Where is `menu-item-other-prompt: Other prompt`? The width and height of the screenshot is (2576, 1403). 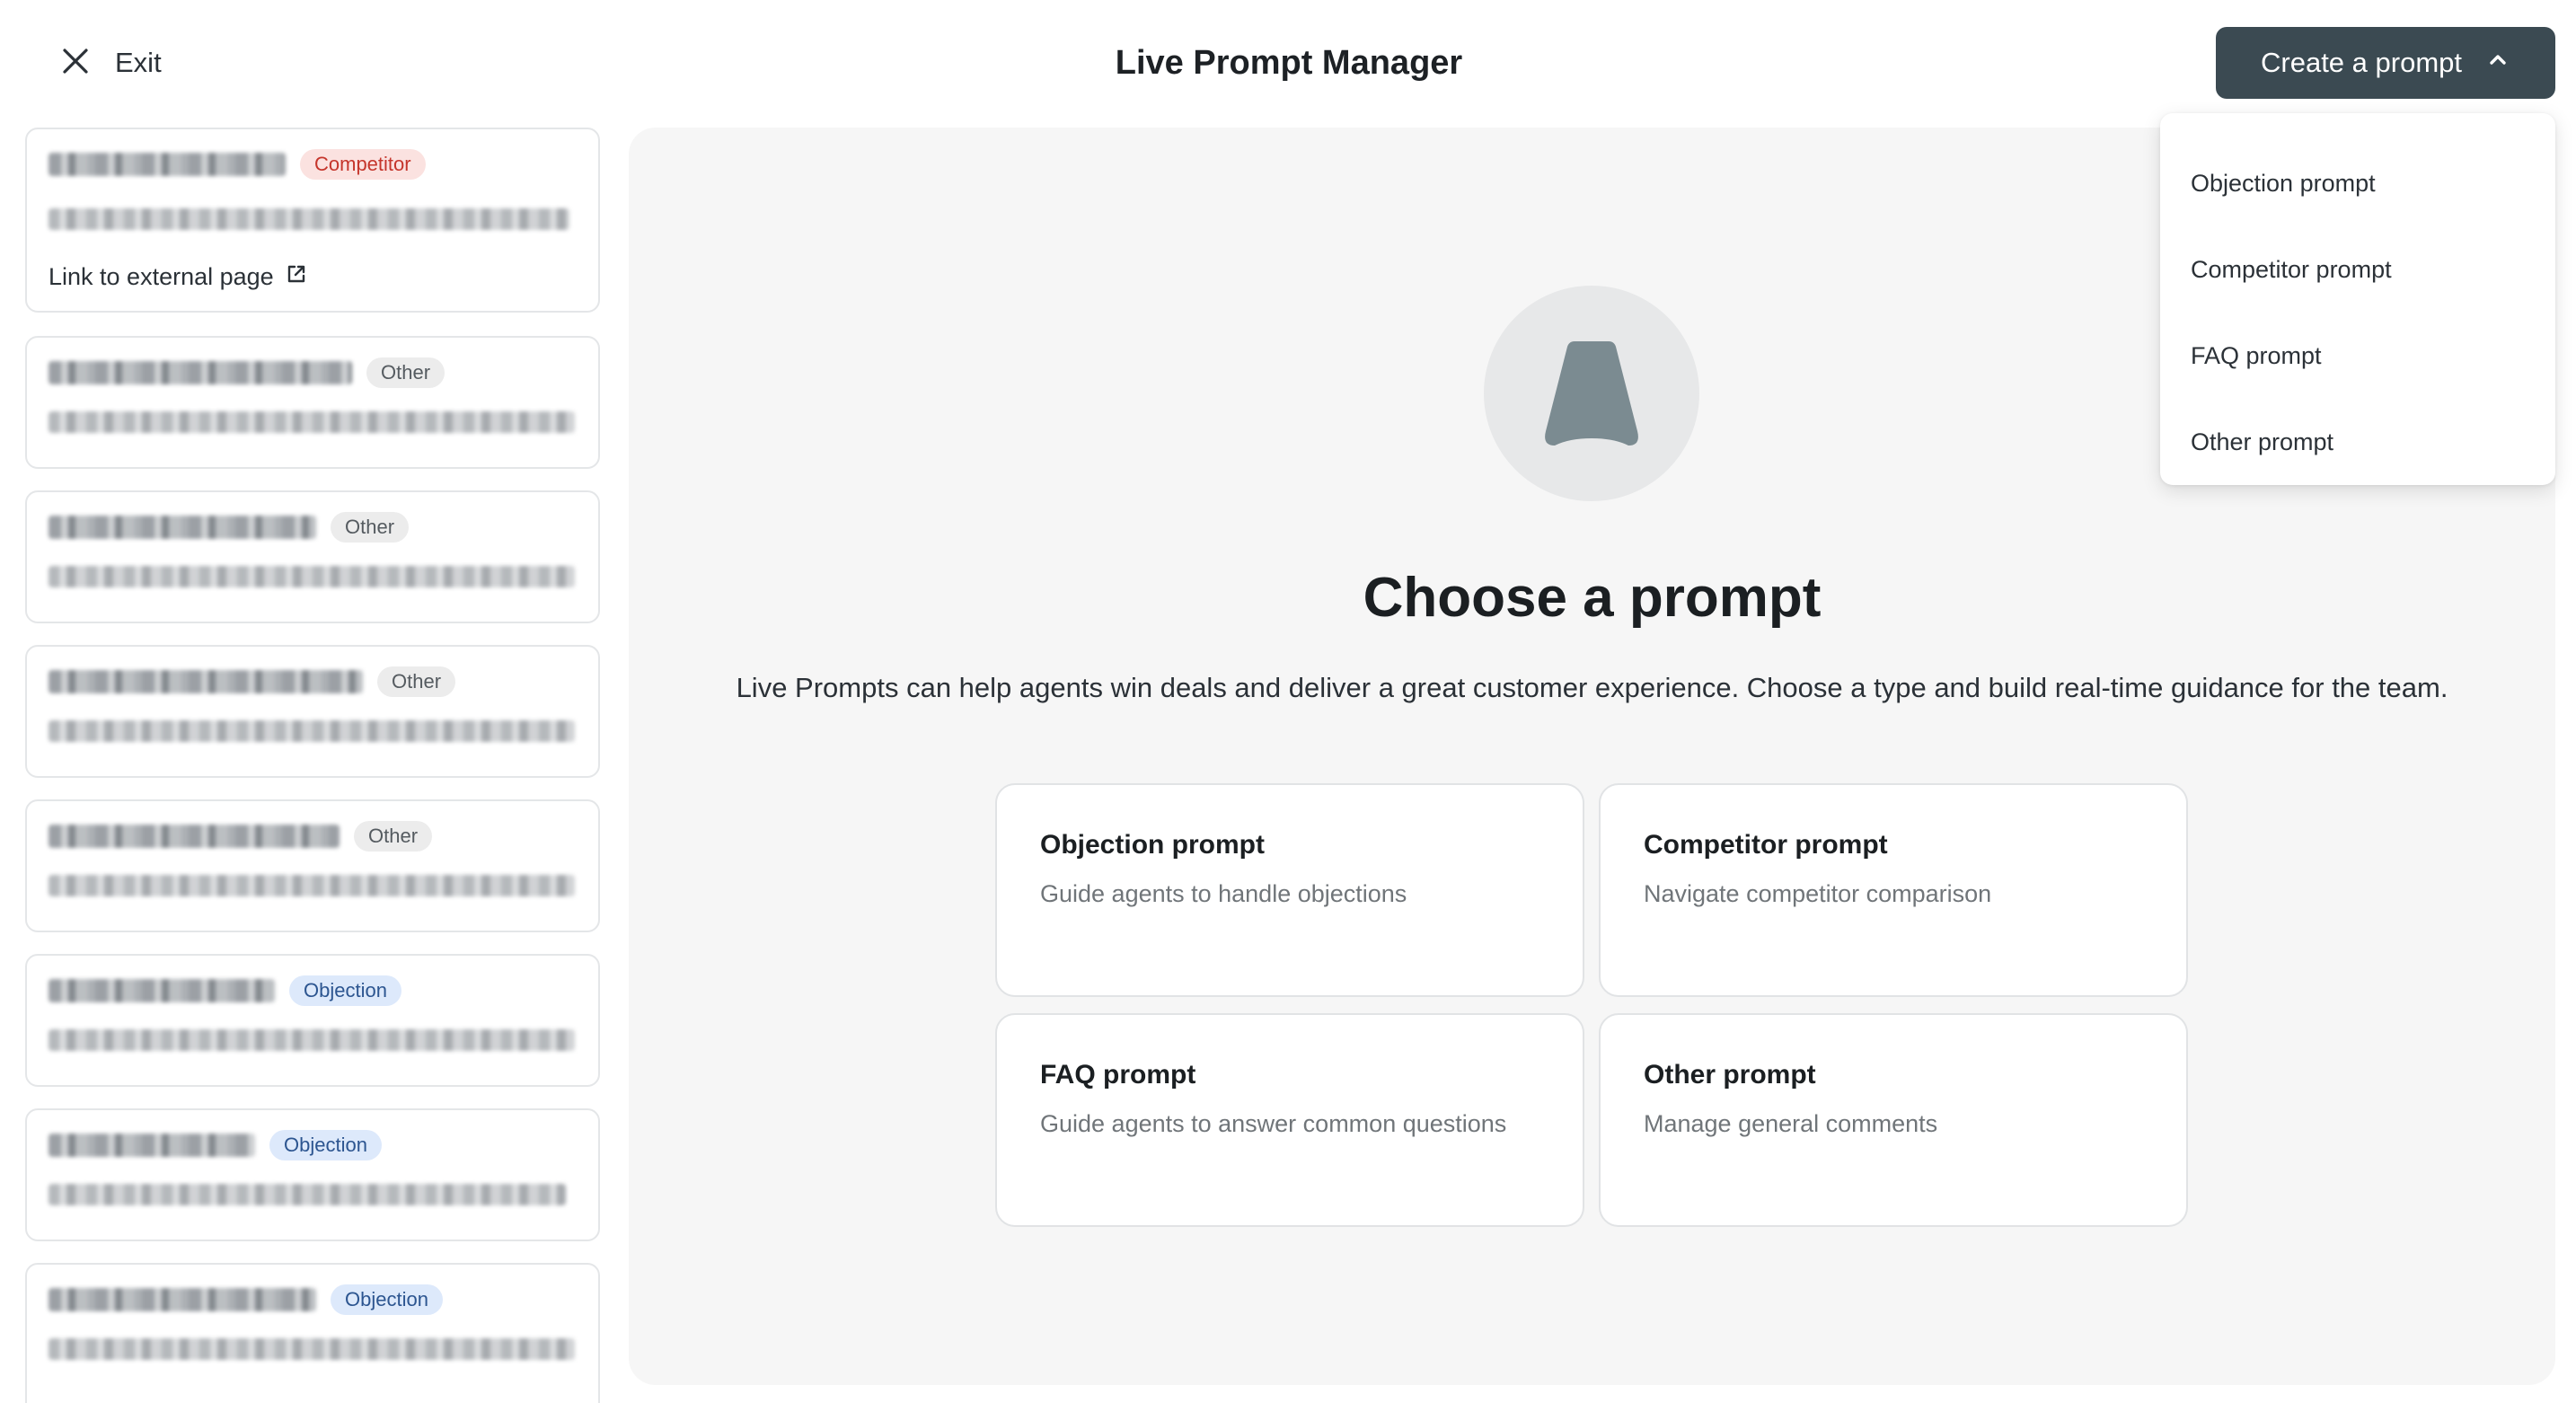
menu-item-other-prompt: Other prompt is located at coordinates (2357, 442).